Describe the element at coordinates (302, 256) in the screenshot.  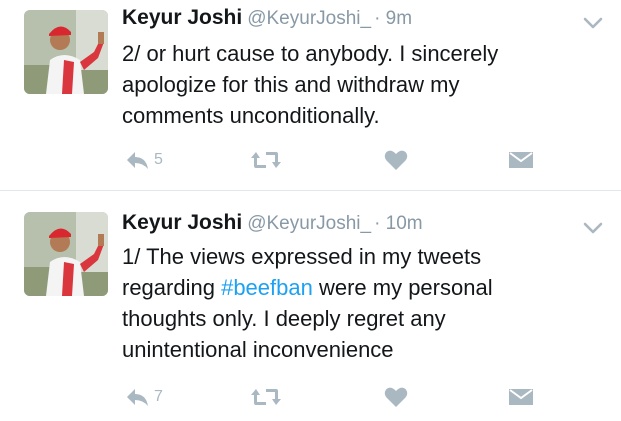
I see `tweet-text-line: 1/ The views expressed in my tweets` at that location.